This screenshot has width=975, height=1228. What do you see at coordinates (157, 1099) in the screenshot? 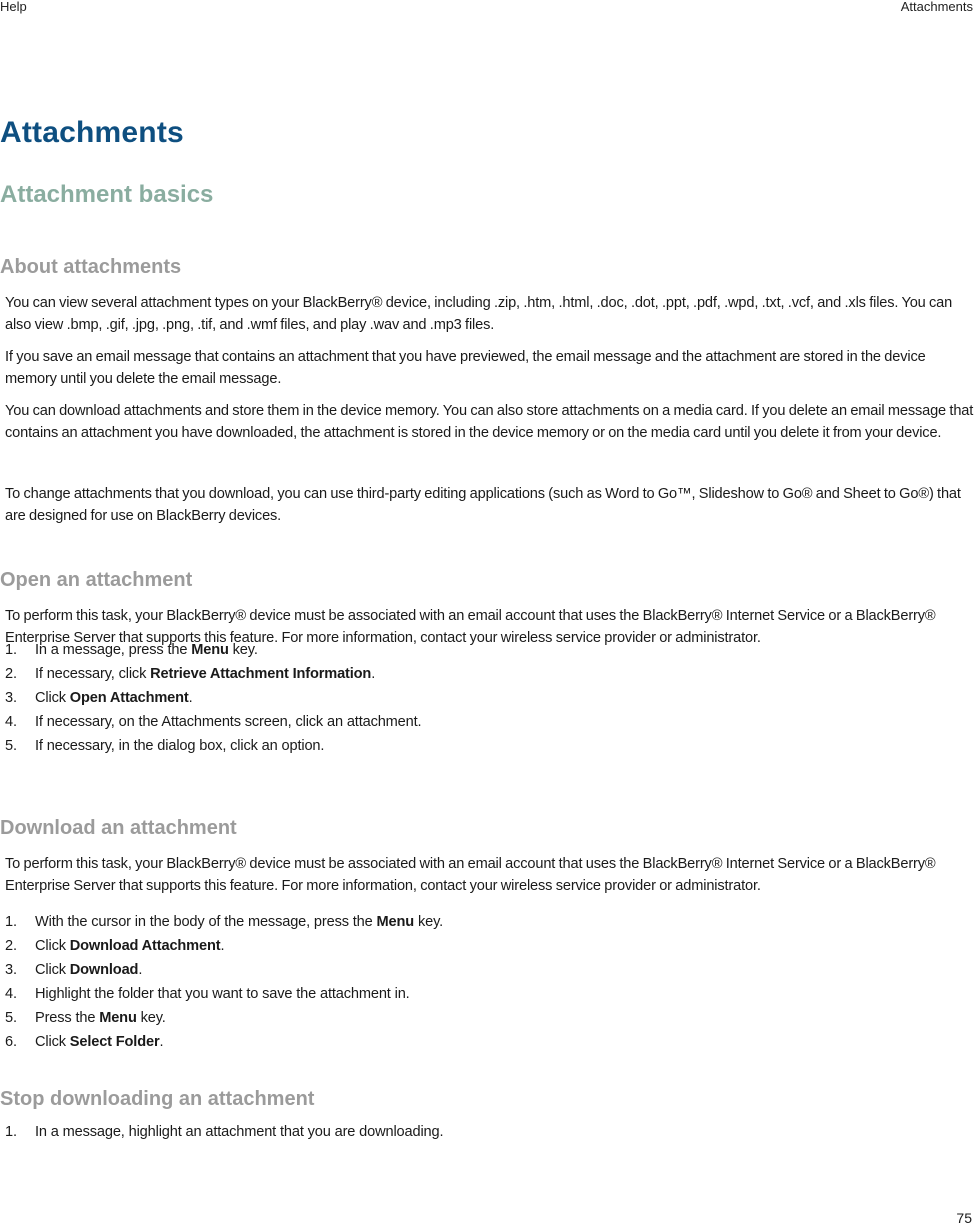
I see `stop-downloading-heading: Stop downloading an attachment` at bounding box center [157, 1099].